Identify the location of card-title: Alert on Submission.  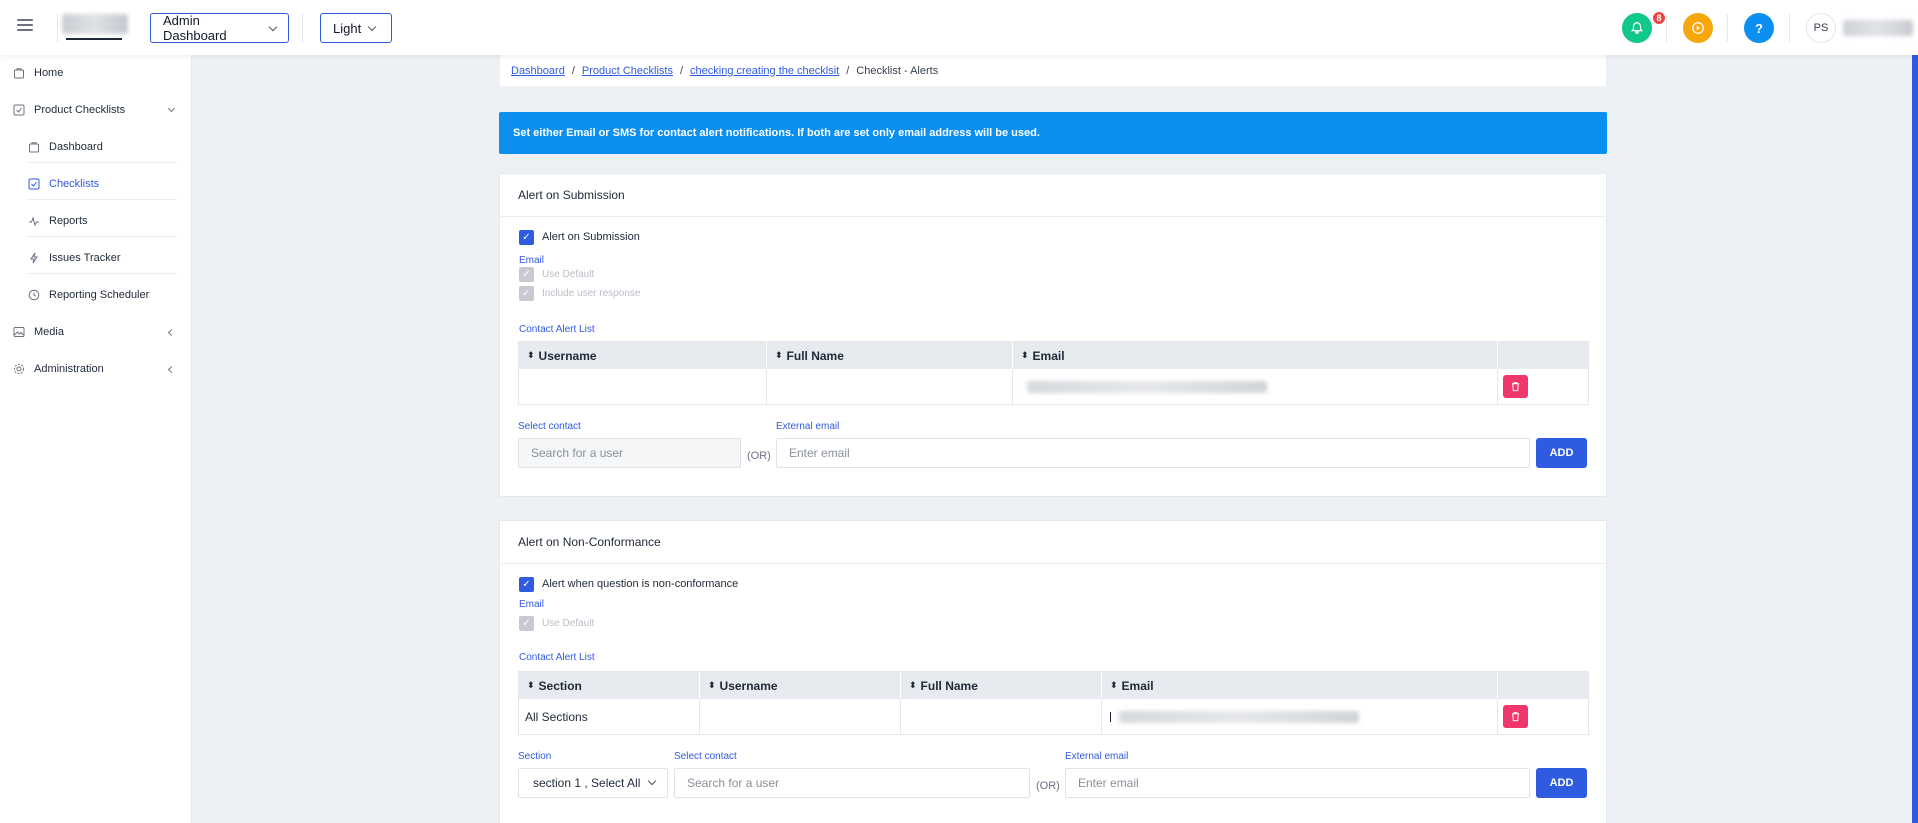
(1053, 195).